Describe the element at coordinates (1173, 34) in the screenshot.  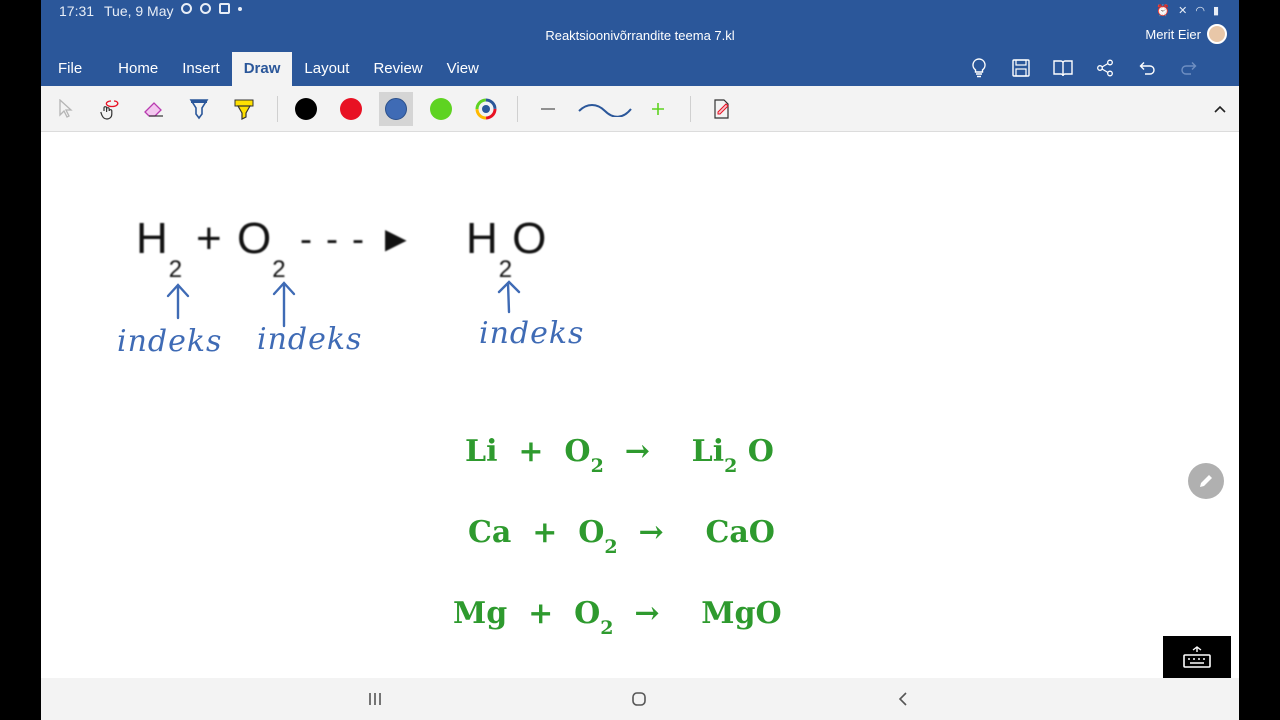
I see `user-name: Merit Eier` at that location.